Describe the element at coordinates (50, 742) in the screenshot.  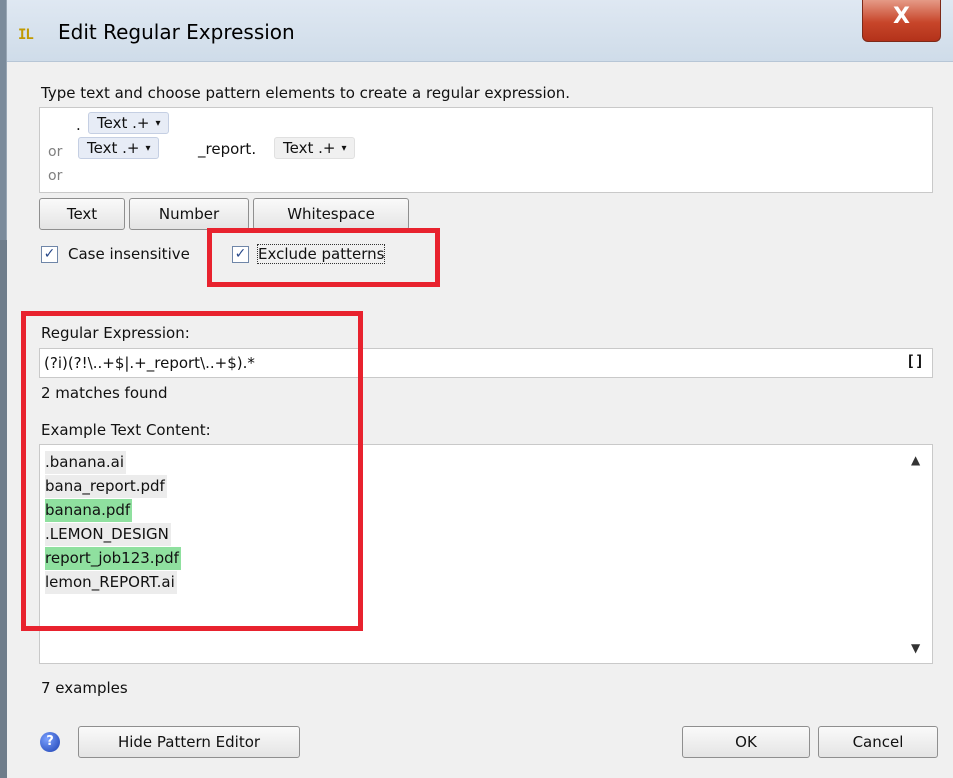
I see `help-icon: ?` at that location.